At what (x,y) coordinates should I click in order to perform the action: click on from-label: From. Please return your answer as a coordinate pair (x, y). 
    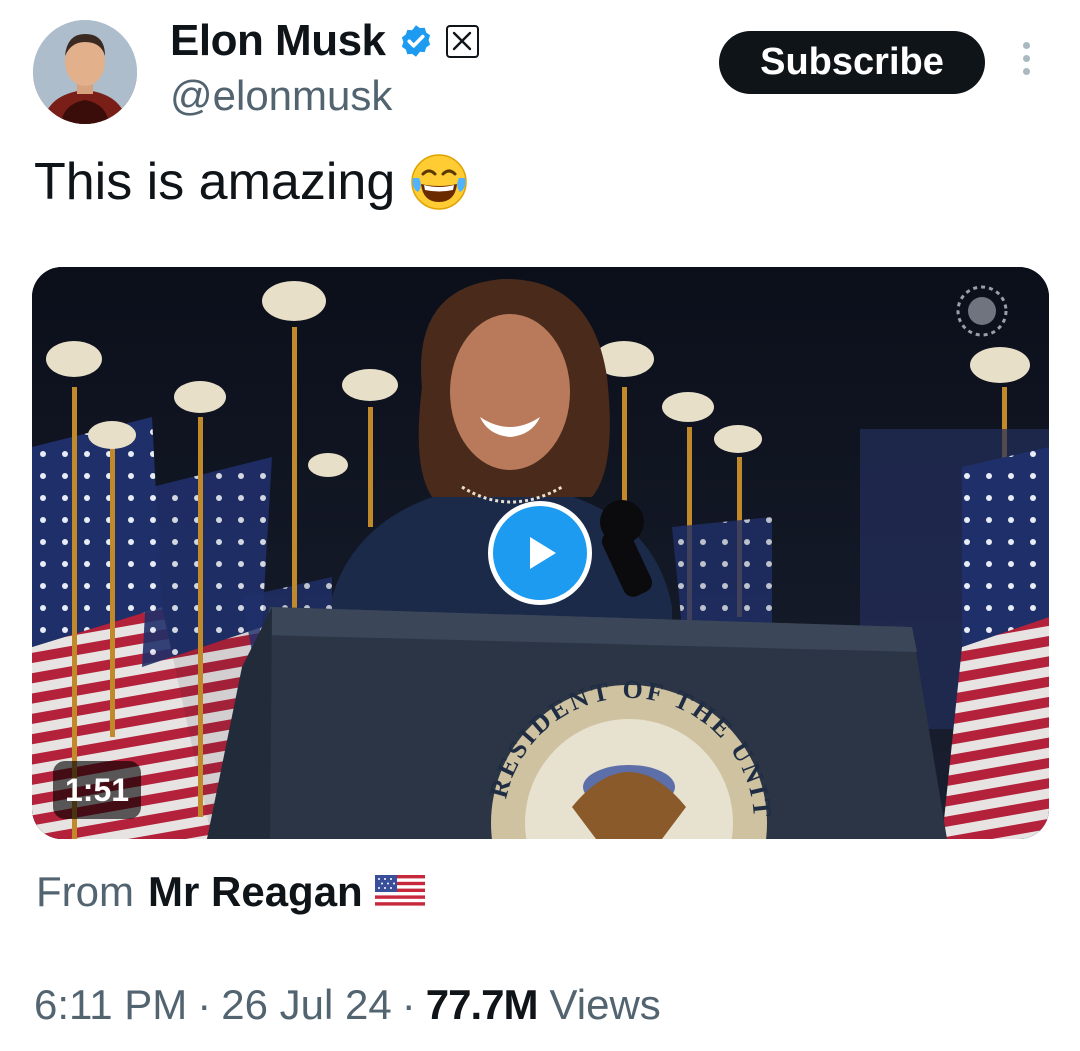
    Looking at the image, I should click on (85, 891).